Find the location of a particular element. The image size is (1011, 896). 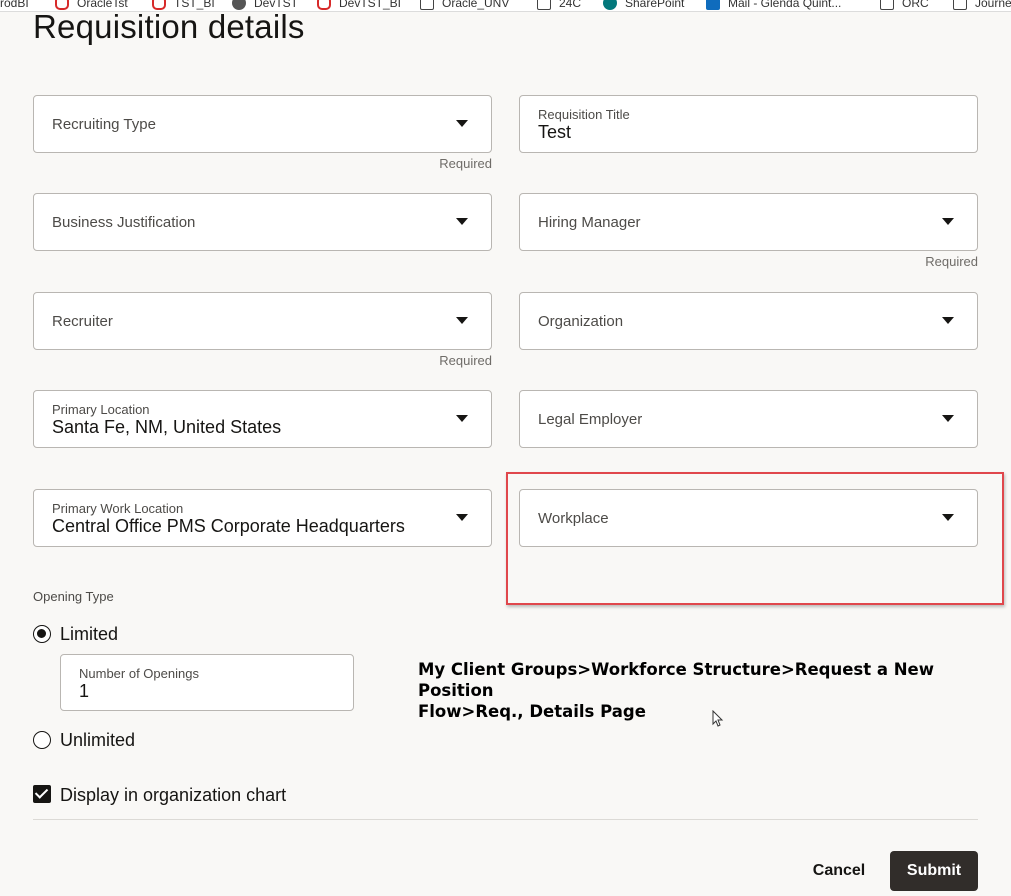

bookmark-sharepoint: SharePoint is located at coordinates (643, 5).